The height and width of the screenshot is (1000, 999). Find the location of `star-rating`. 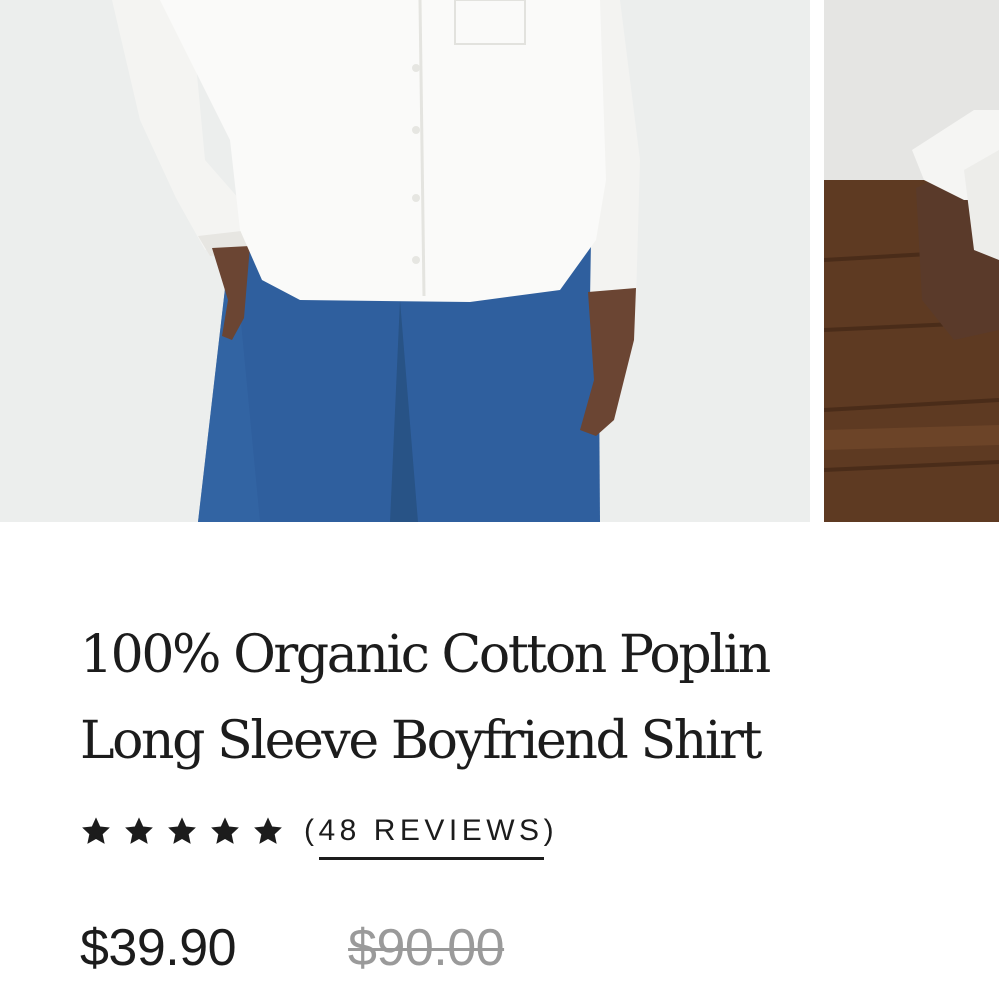

star-rating is located at coordinates (182, 831).